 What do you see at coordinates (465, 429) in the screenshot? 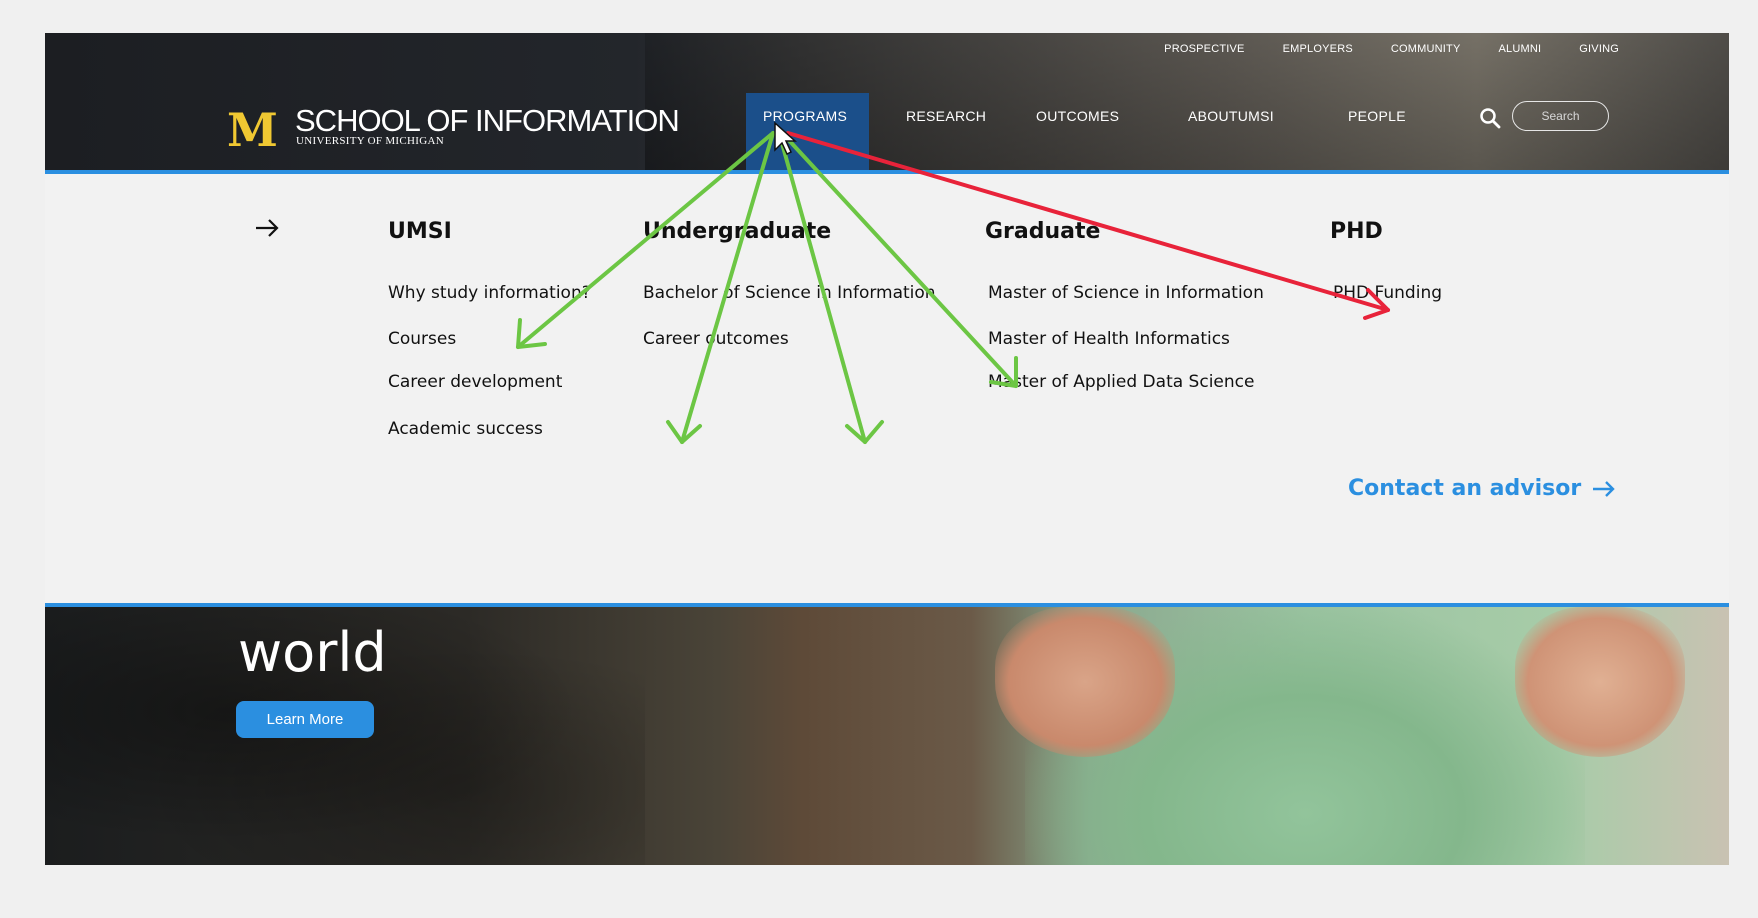
I see `menu-link-academic-success: Academic success` at bounding box center [465, 429].